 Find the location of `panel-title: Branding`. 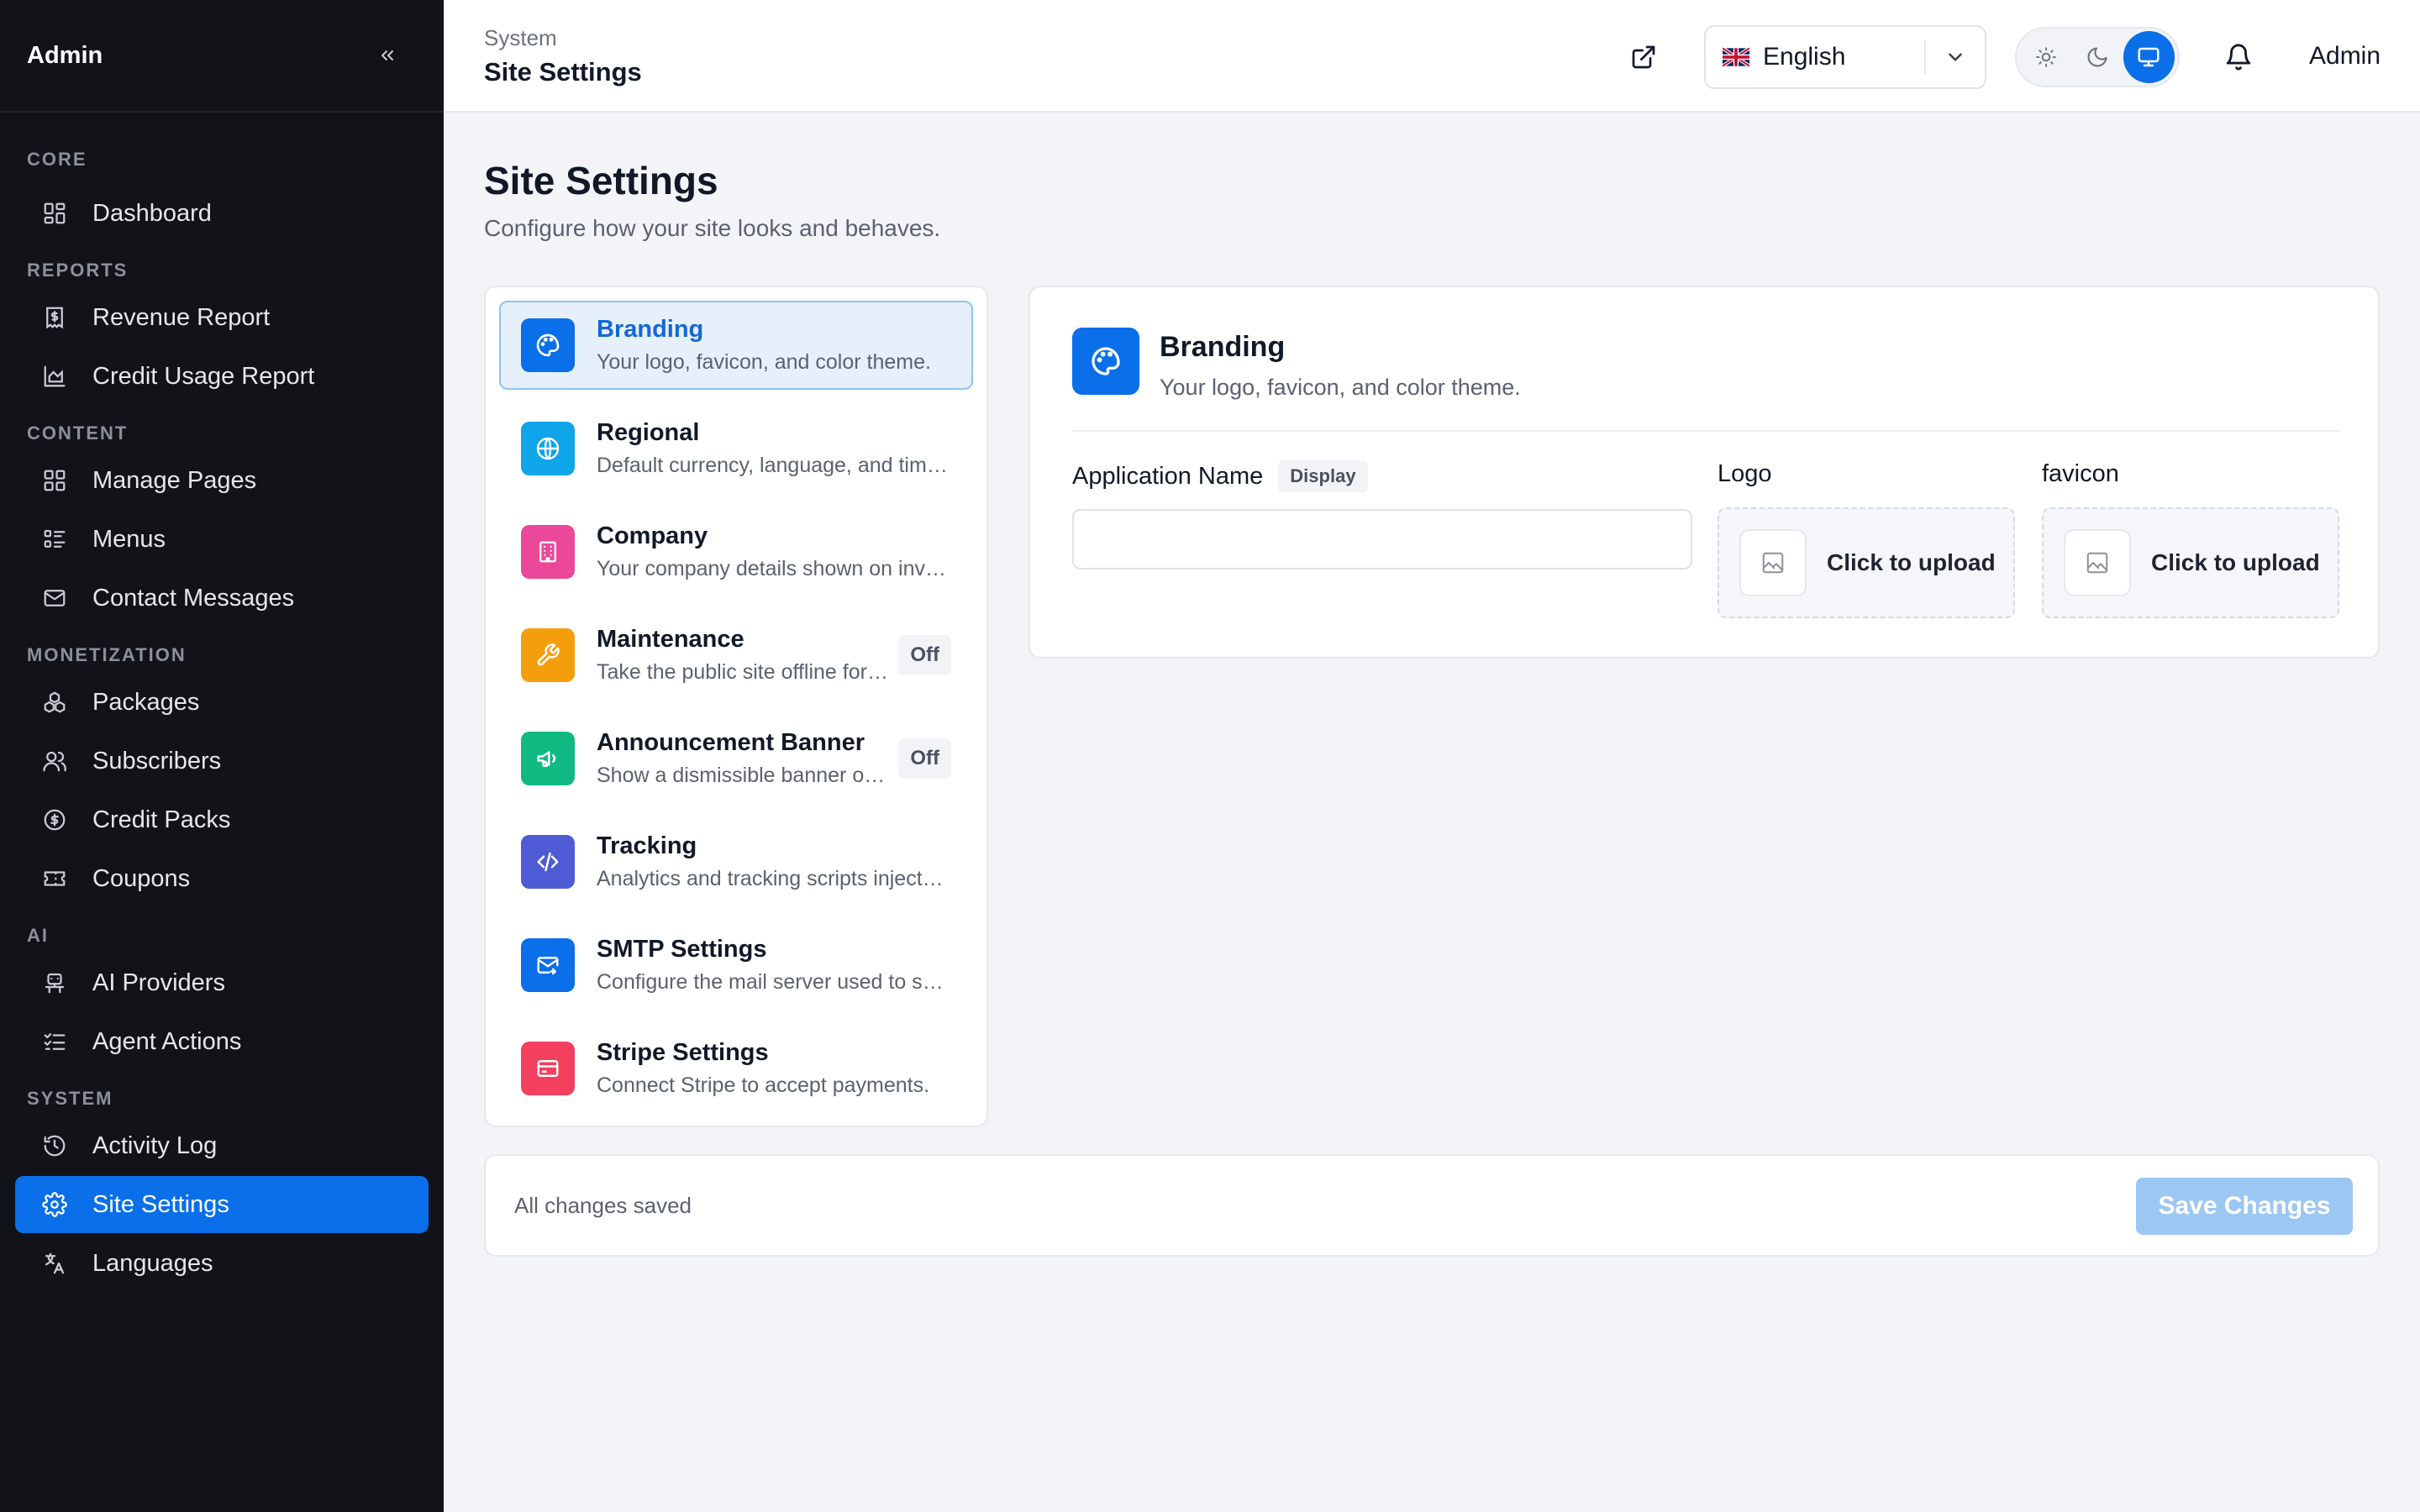

panel-title: Branding is located at coordinates (1223, 347).